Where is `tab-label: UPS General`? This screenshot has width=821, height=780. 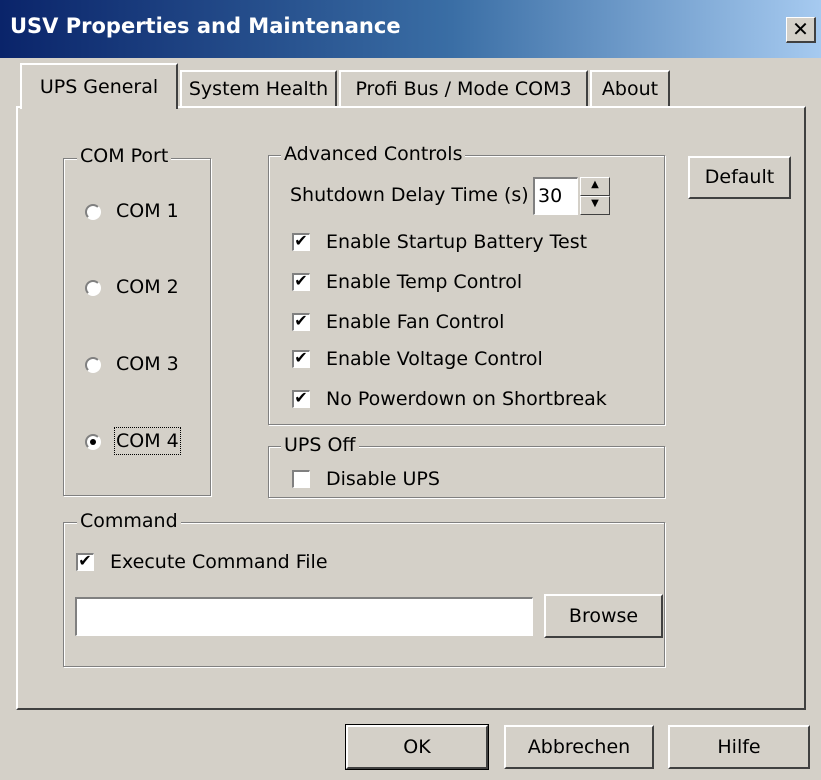 tab-label: UPS General is located at coordinates (99, 87).